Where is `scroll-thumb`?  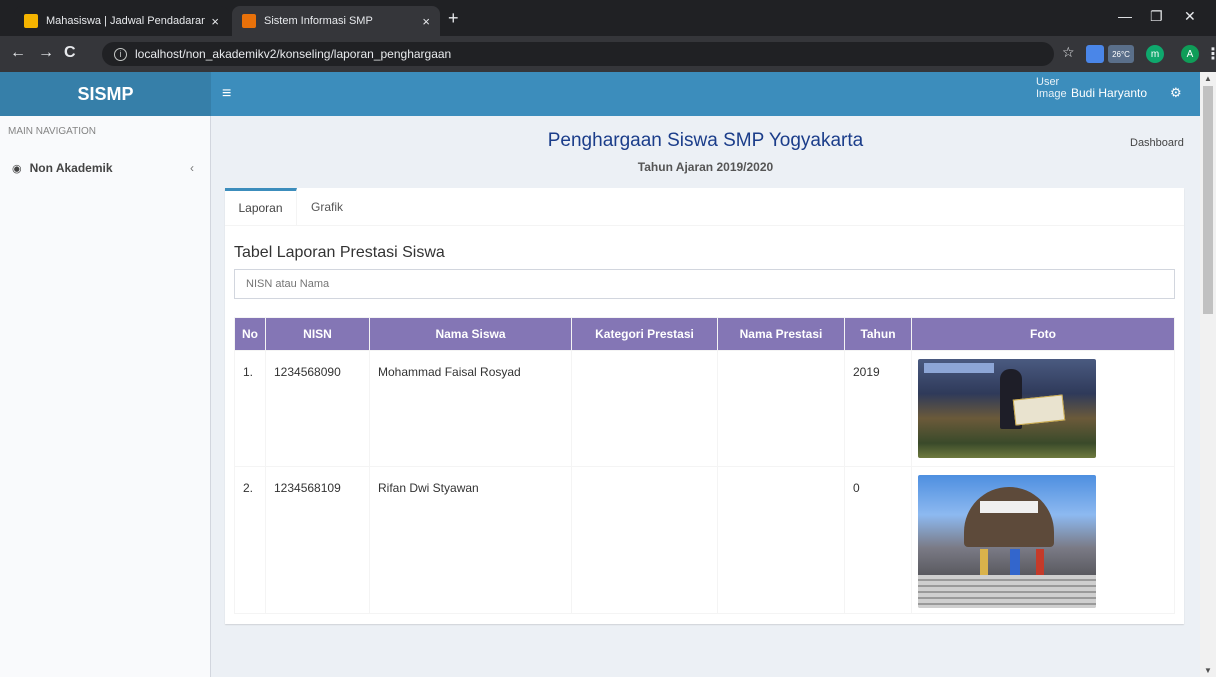
scroll-thumb is located at coordinates (1208, 200).